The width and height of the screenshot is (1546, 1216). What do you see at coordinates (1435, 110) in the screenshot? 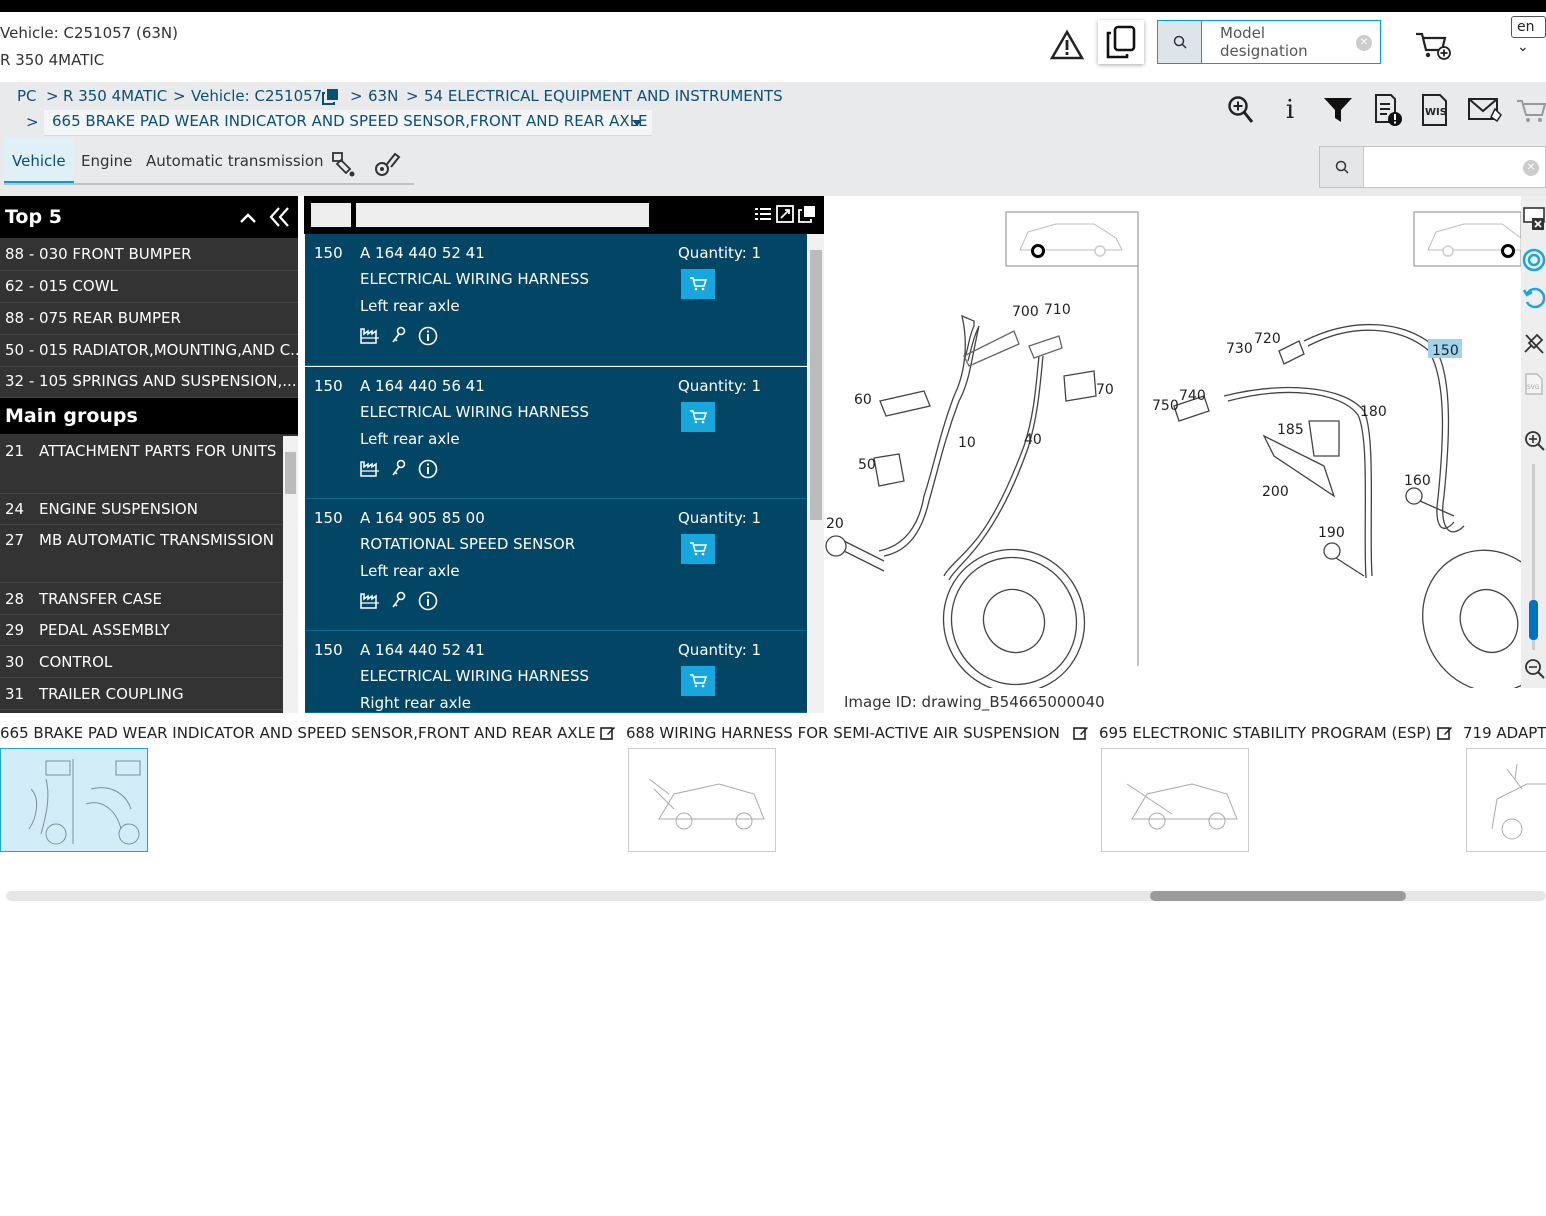
I see `wis-icon: WIS` at bounding box center [1435, 110].